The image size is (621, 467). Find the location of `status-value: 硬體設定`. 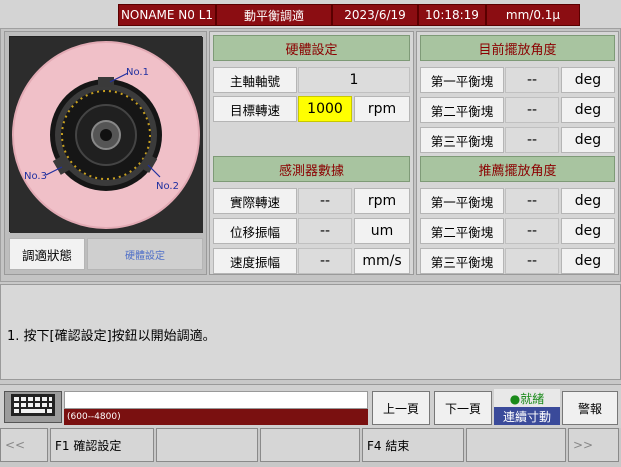

status-value: 硬體設定 is located at coordinates (145, 254).